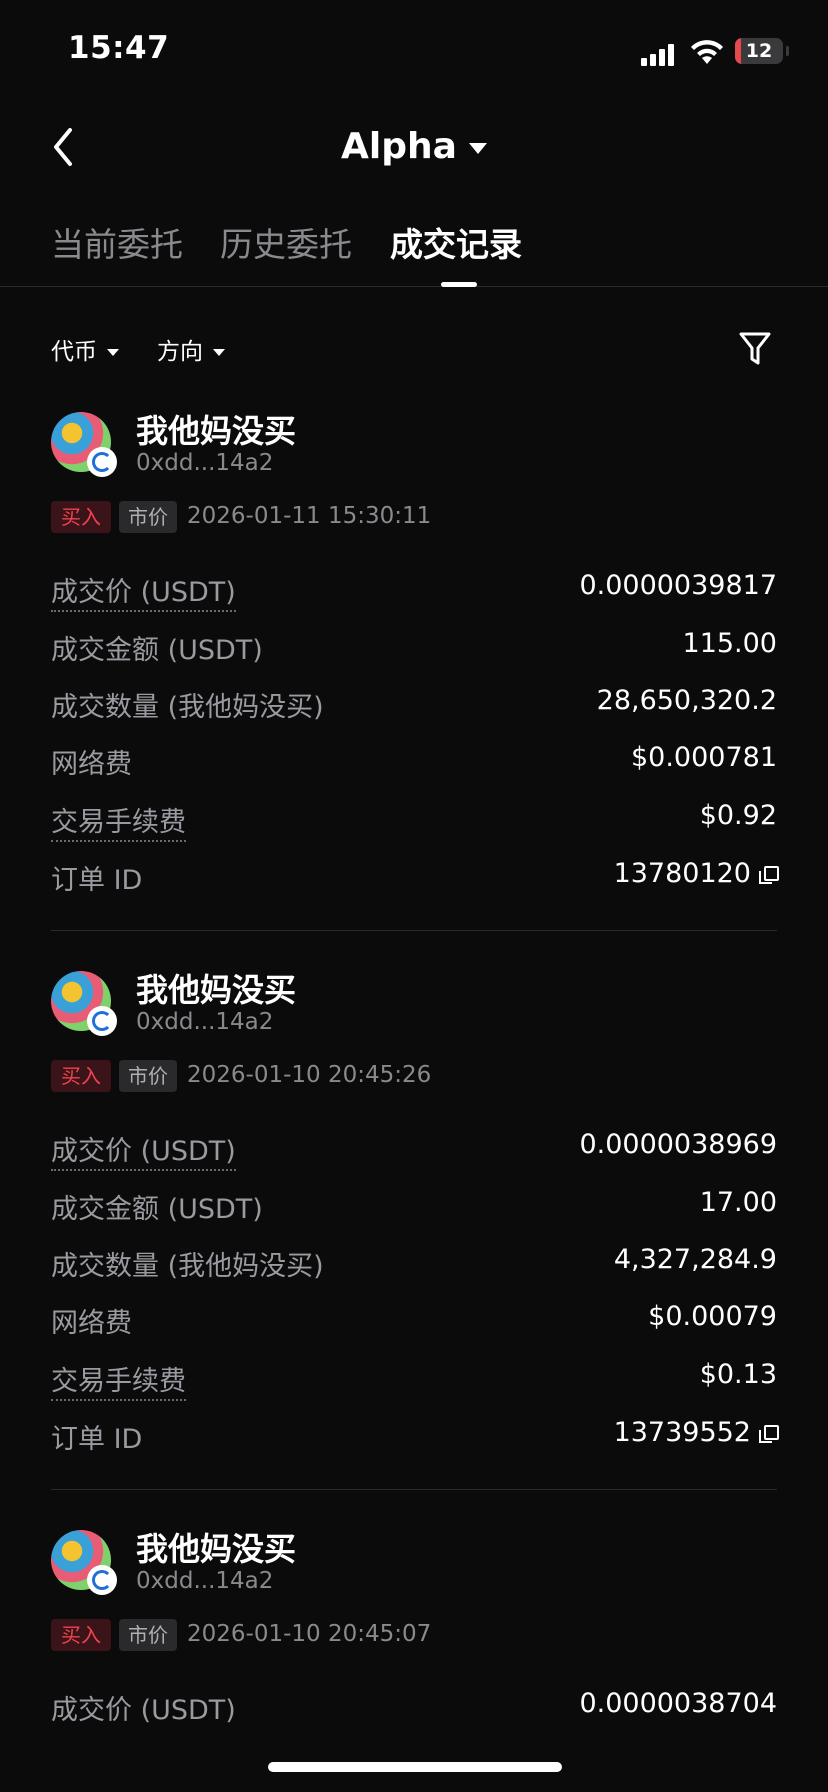 The height and width of the screenshot is (1792, 828). Describe the element at coordinates (678, 585) in the screenshot. I see `price-value: 0.0000039817` at that location.